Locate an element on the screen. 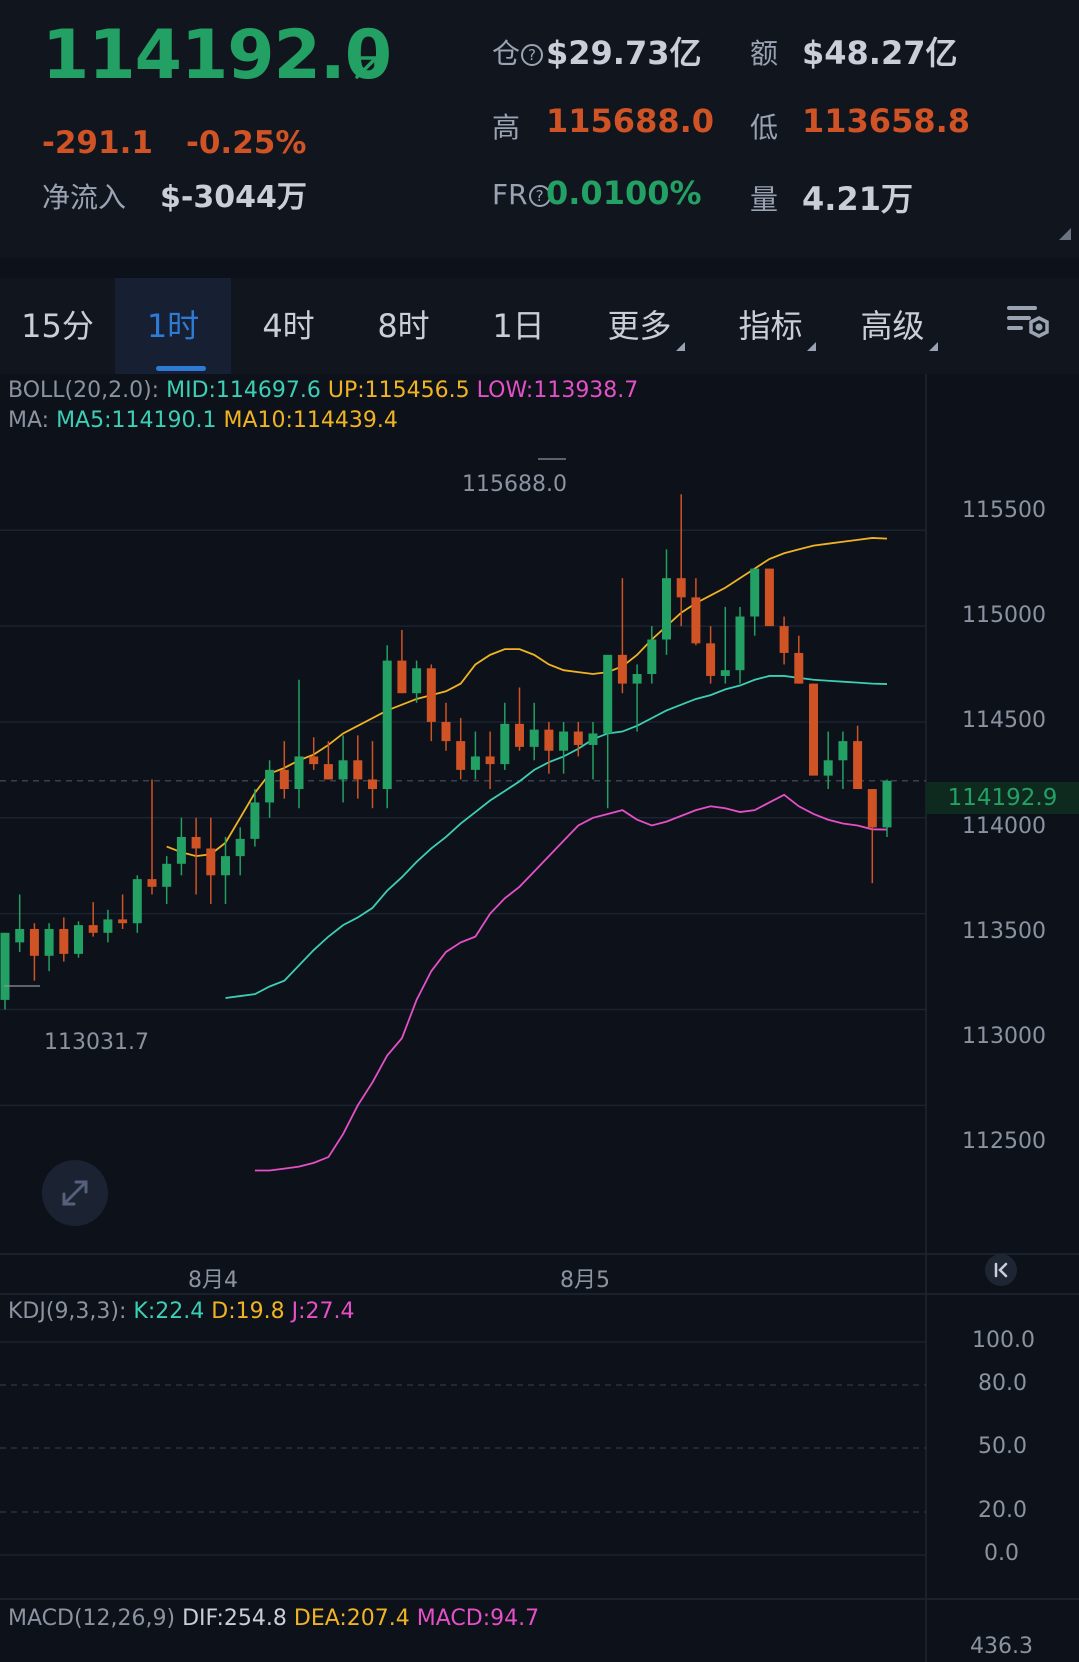 This screenshot has height=1662, width=1079. price-axis-label: 114000 is located at coordinates (1004, 826).